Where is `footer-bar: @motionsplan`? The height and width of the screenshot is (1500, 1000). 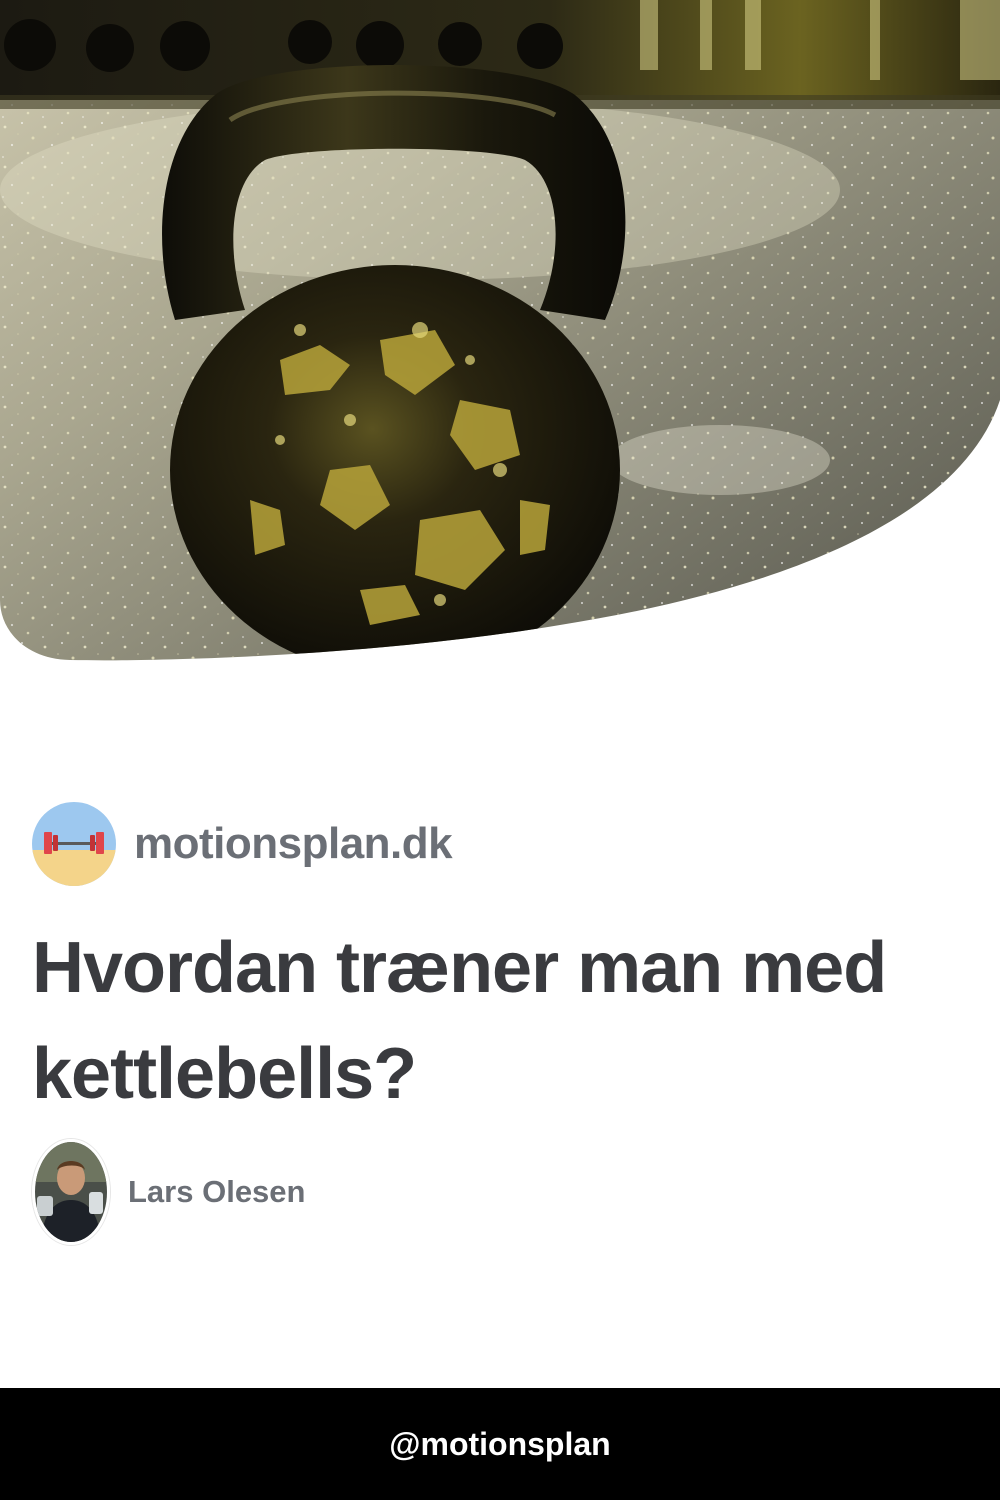 footer-bar: @motionsplan is located at coordinates (500, 1444).